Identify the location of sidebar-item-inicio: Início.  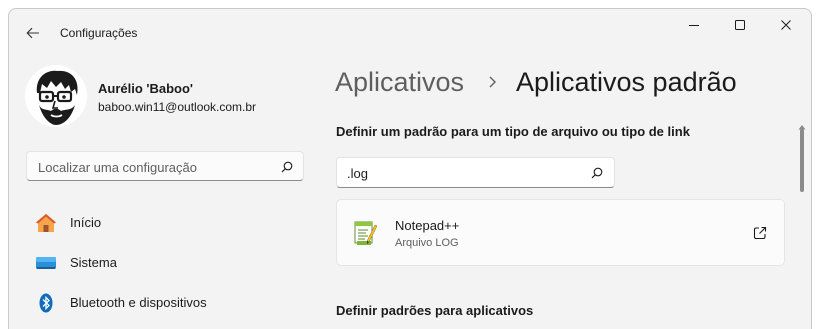
(165, 223).